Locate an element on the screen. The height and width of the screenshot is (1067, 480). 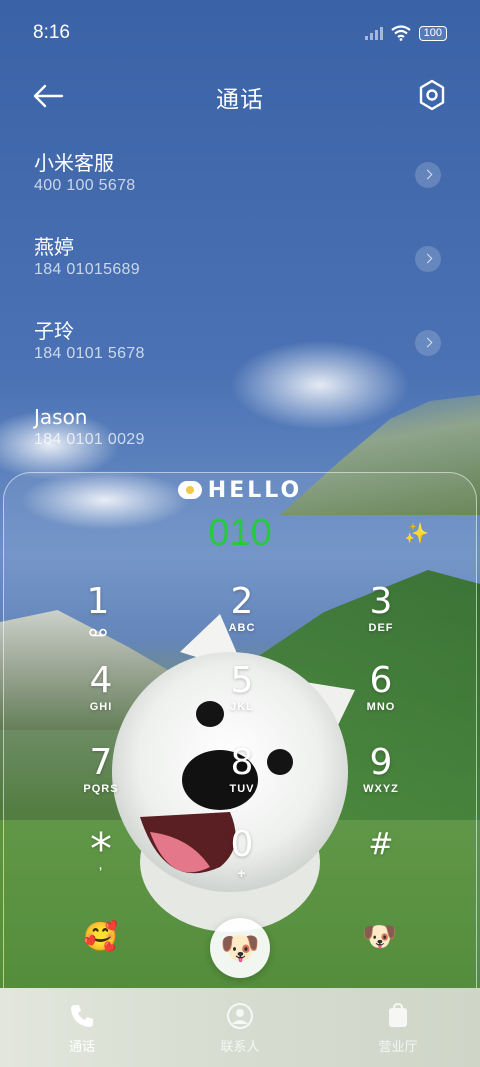
key-letters: GHI is located at coordinates (101, 707).